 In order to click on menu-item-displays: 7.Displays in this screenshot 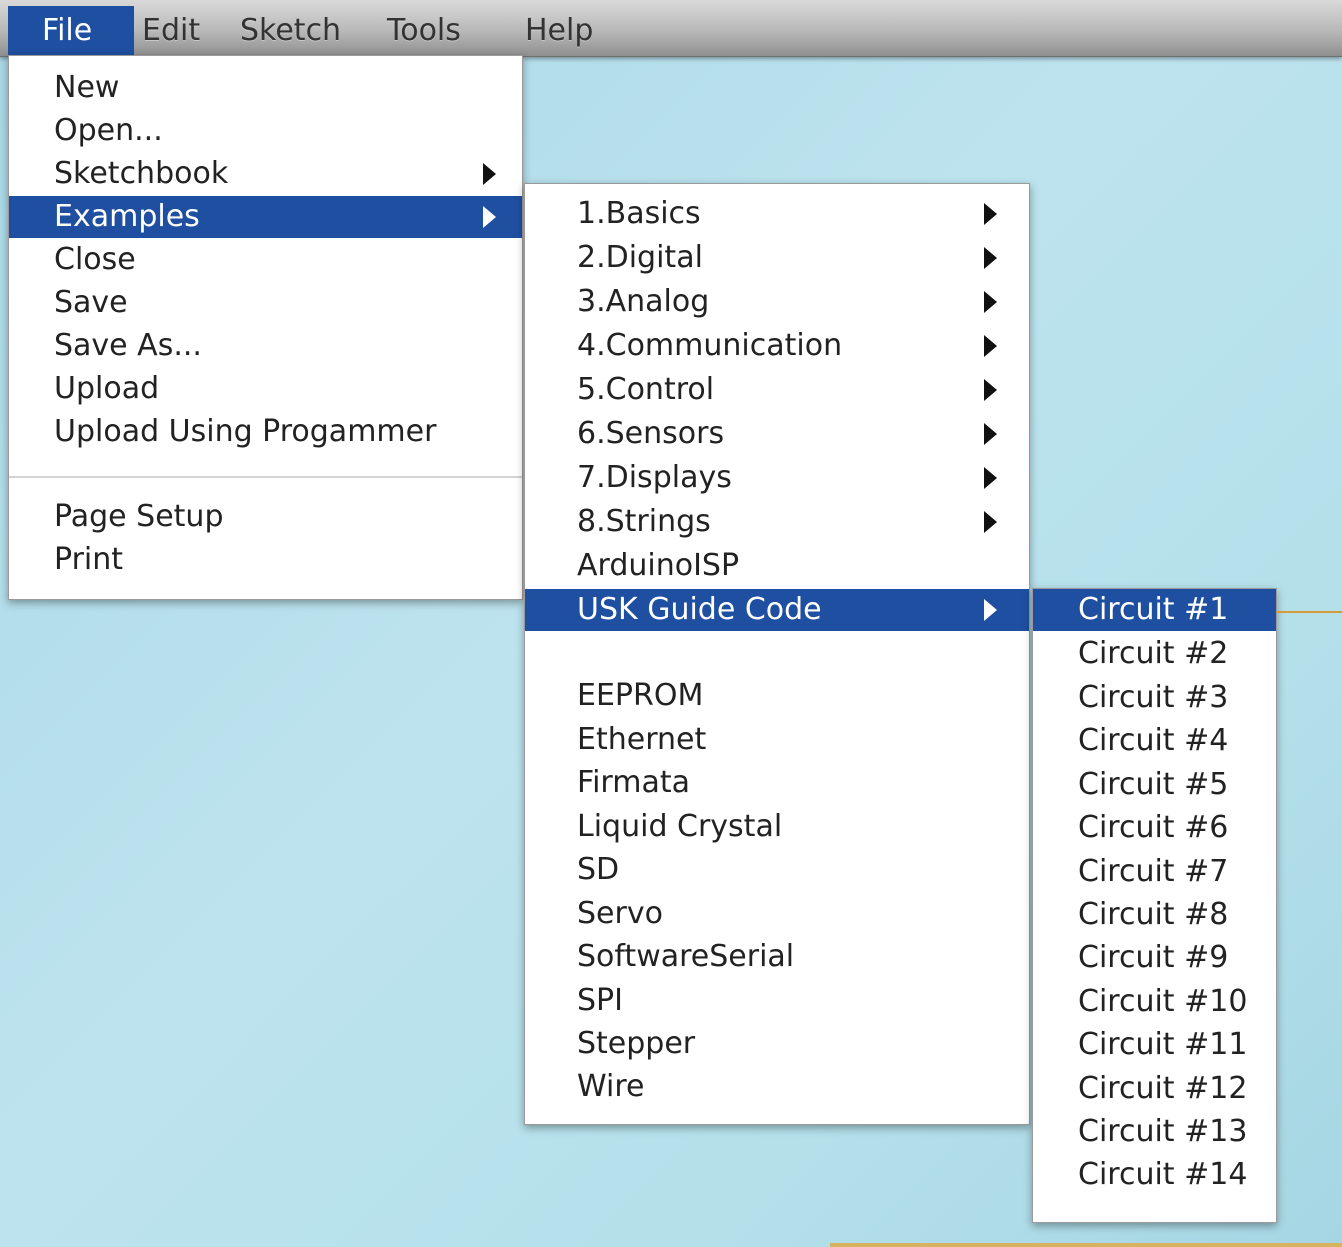, I will do `click(777, 478)`.